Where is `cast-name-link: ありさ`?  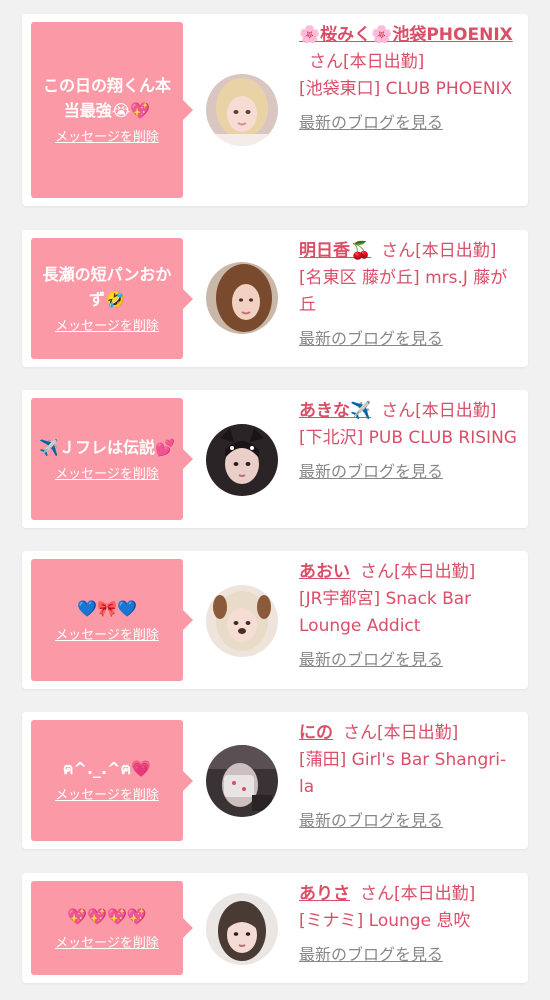
cast-name-link: ありさ is located at coordinates (324, 894).